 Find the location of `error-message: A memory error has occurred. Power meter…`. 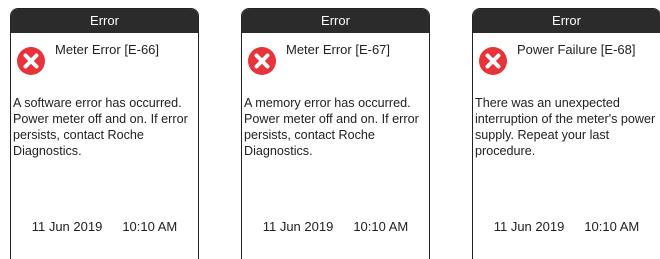

error-message: A memory error has occurred. Power meter… is located at coordinates (331, 127).